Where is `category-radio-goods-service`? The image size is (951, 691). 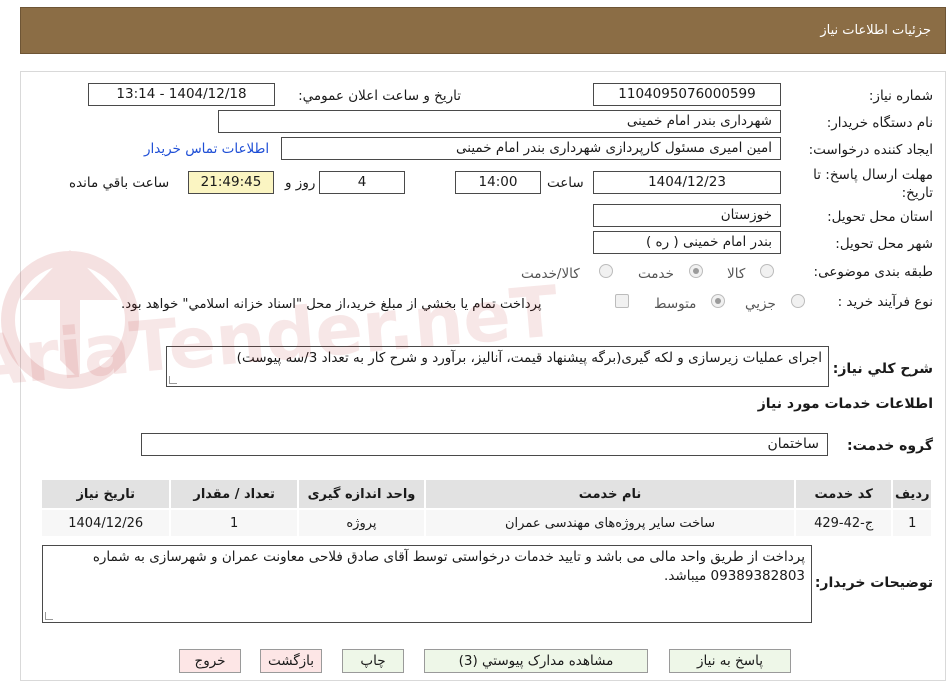 category-radio-goods-service is located at coordinates (606, 271).